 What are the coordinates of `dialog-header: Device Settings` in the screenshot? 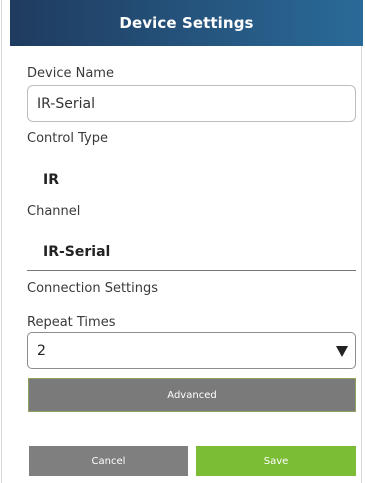 It's located at (186, 23).